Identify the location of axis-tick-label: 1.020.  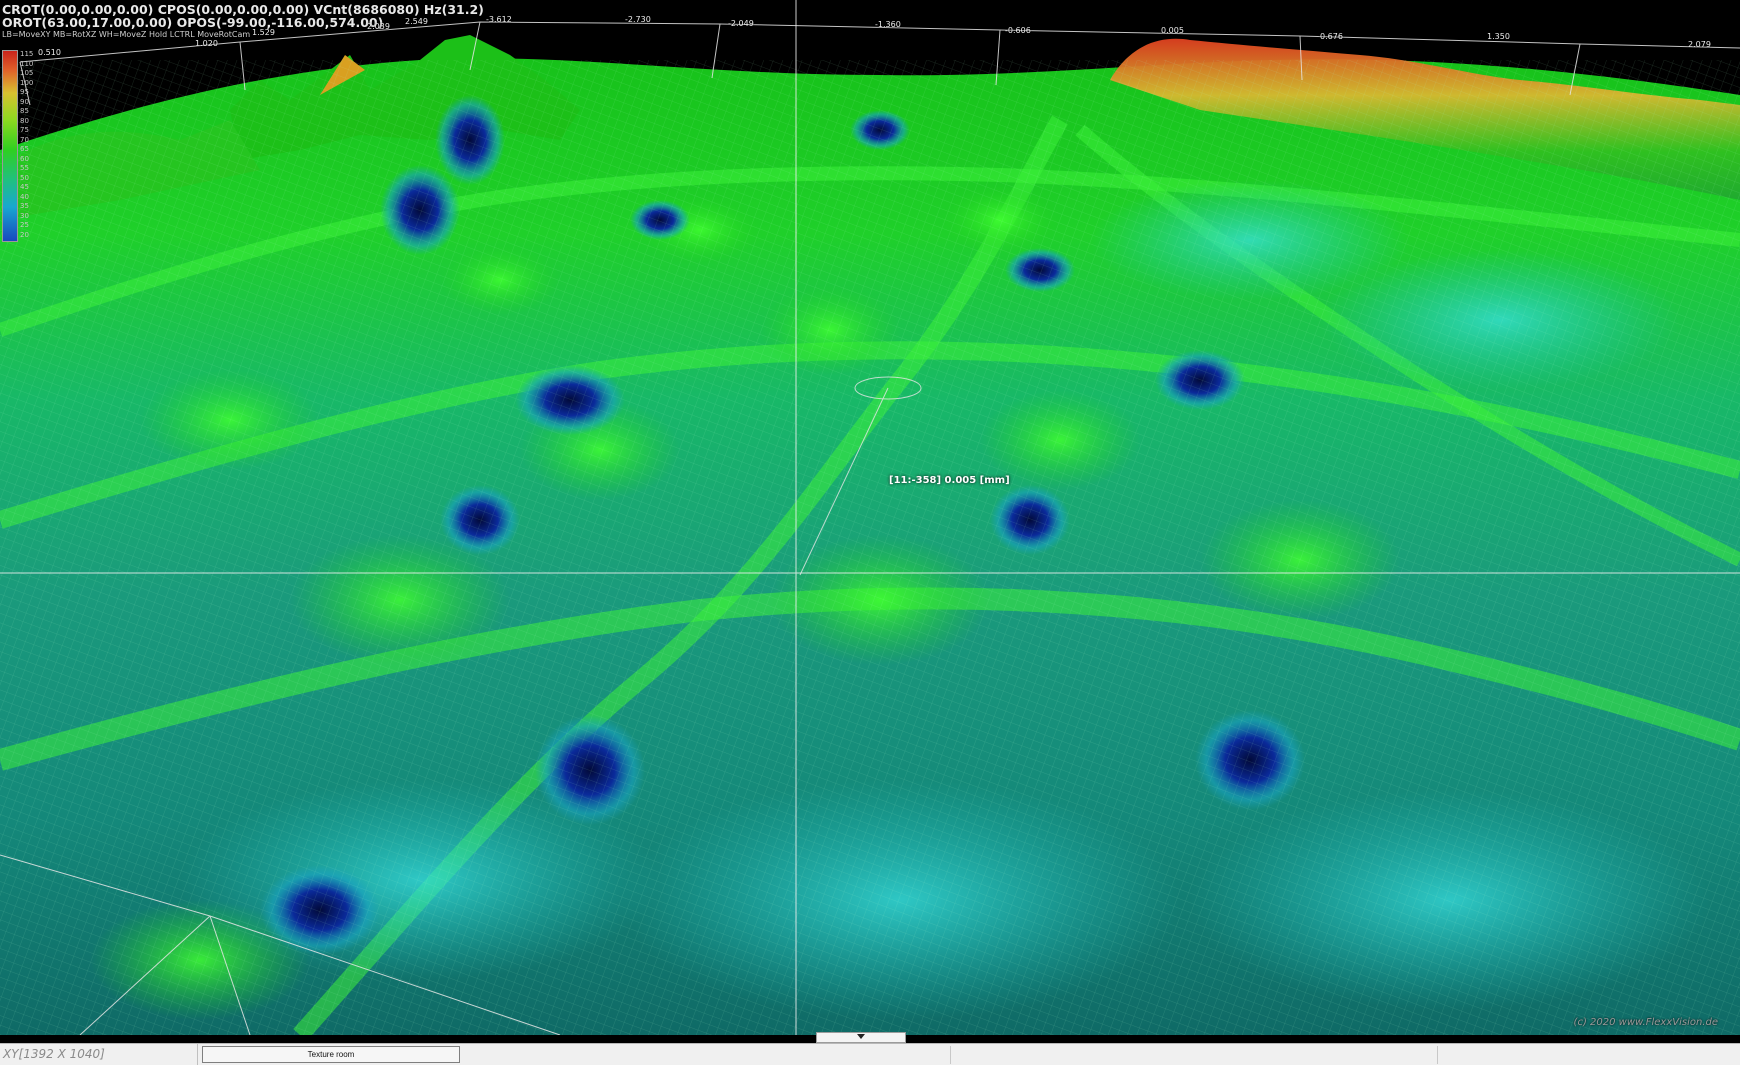
(206, 43).